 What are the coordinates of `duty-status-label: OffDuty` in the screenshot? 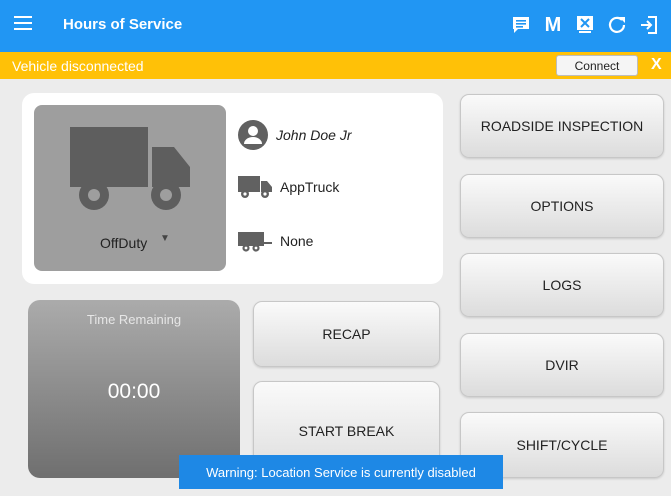 It's located at (123, 243).